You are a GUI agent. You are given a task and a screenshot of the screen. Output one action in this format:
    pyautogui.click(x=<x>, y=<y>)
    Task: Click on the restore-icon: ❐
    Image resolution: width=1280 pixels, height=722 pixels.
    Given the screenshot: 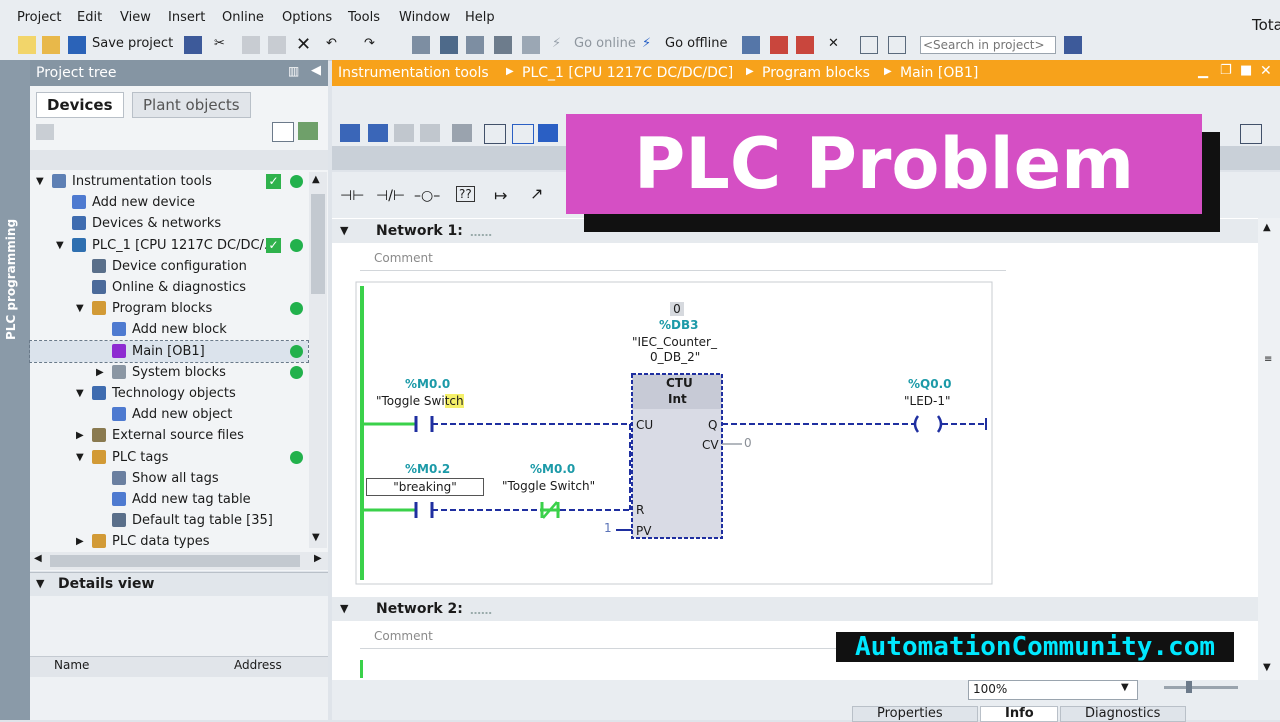 What is the action you would take?
    pyautogui.click(x=1226, y=70)
    